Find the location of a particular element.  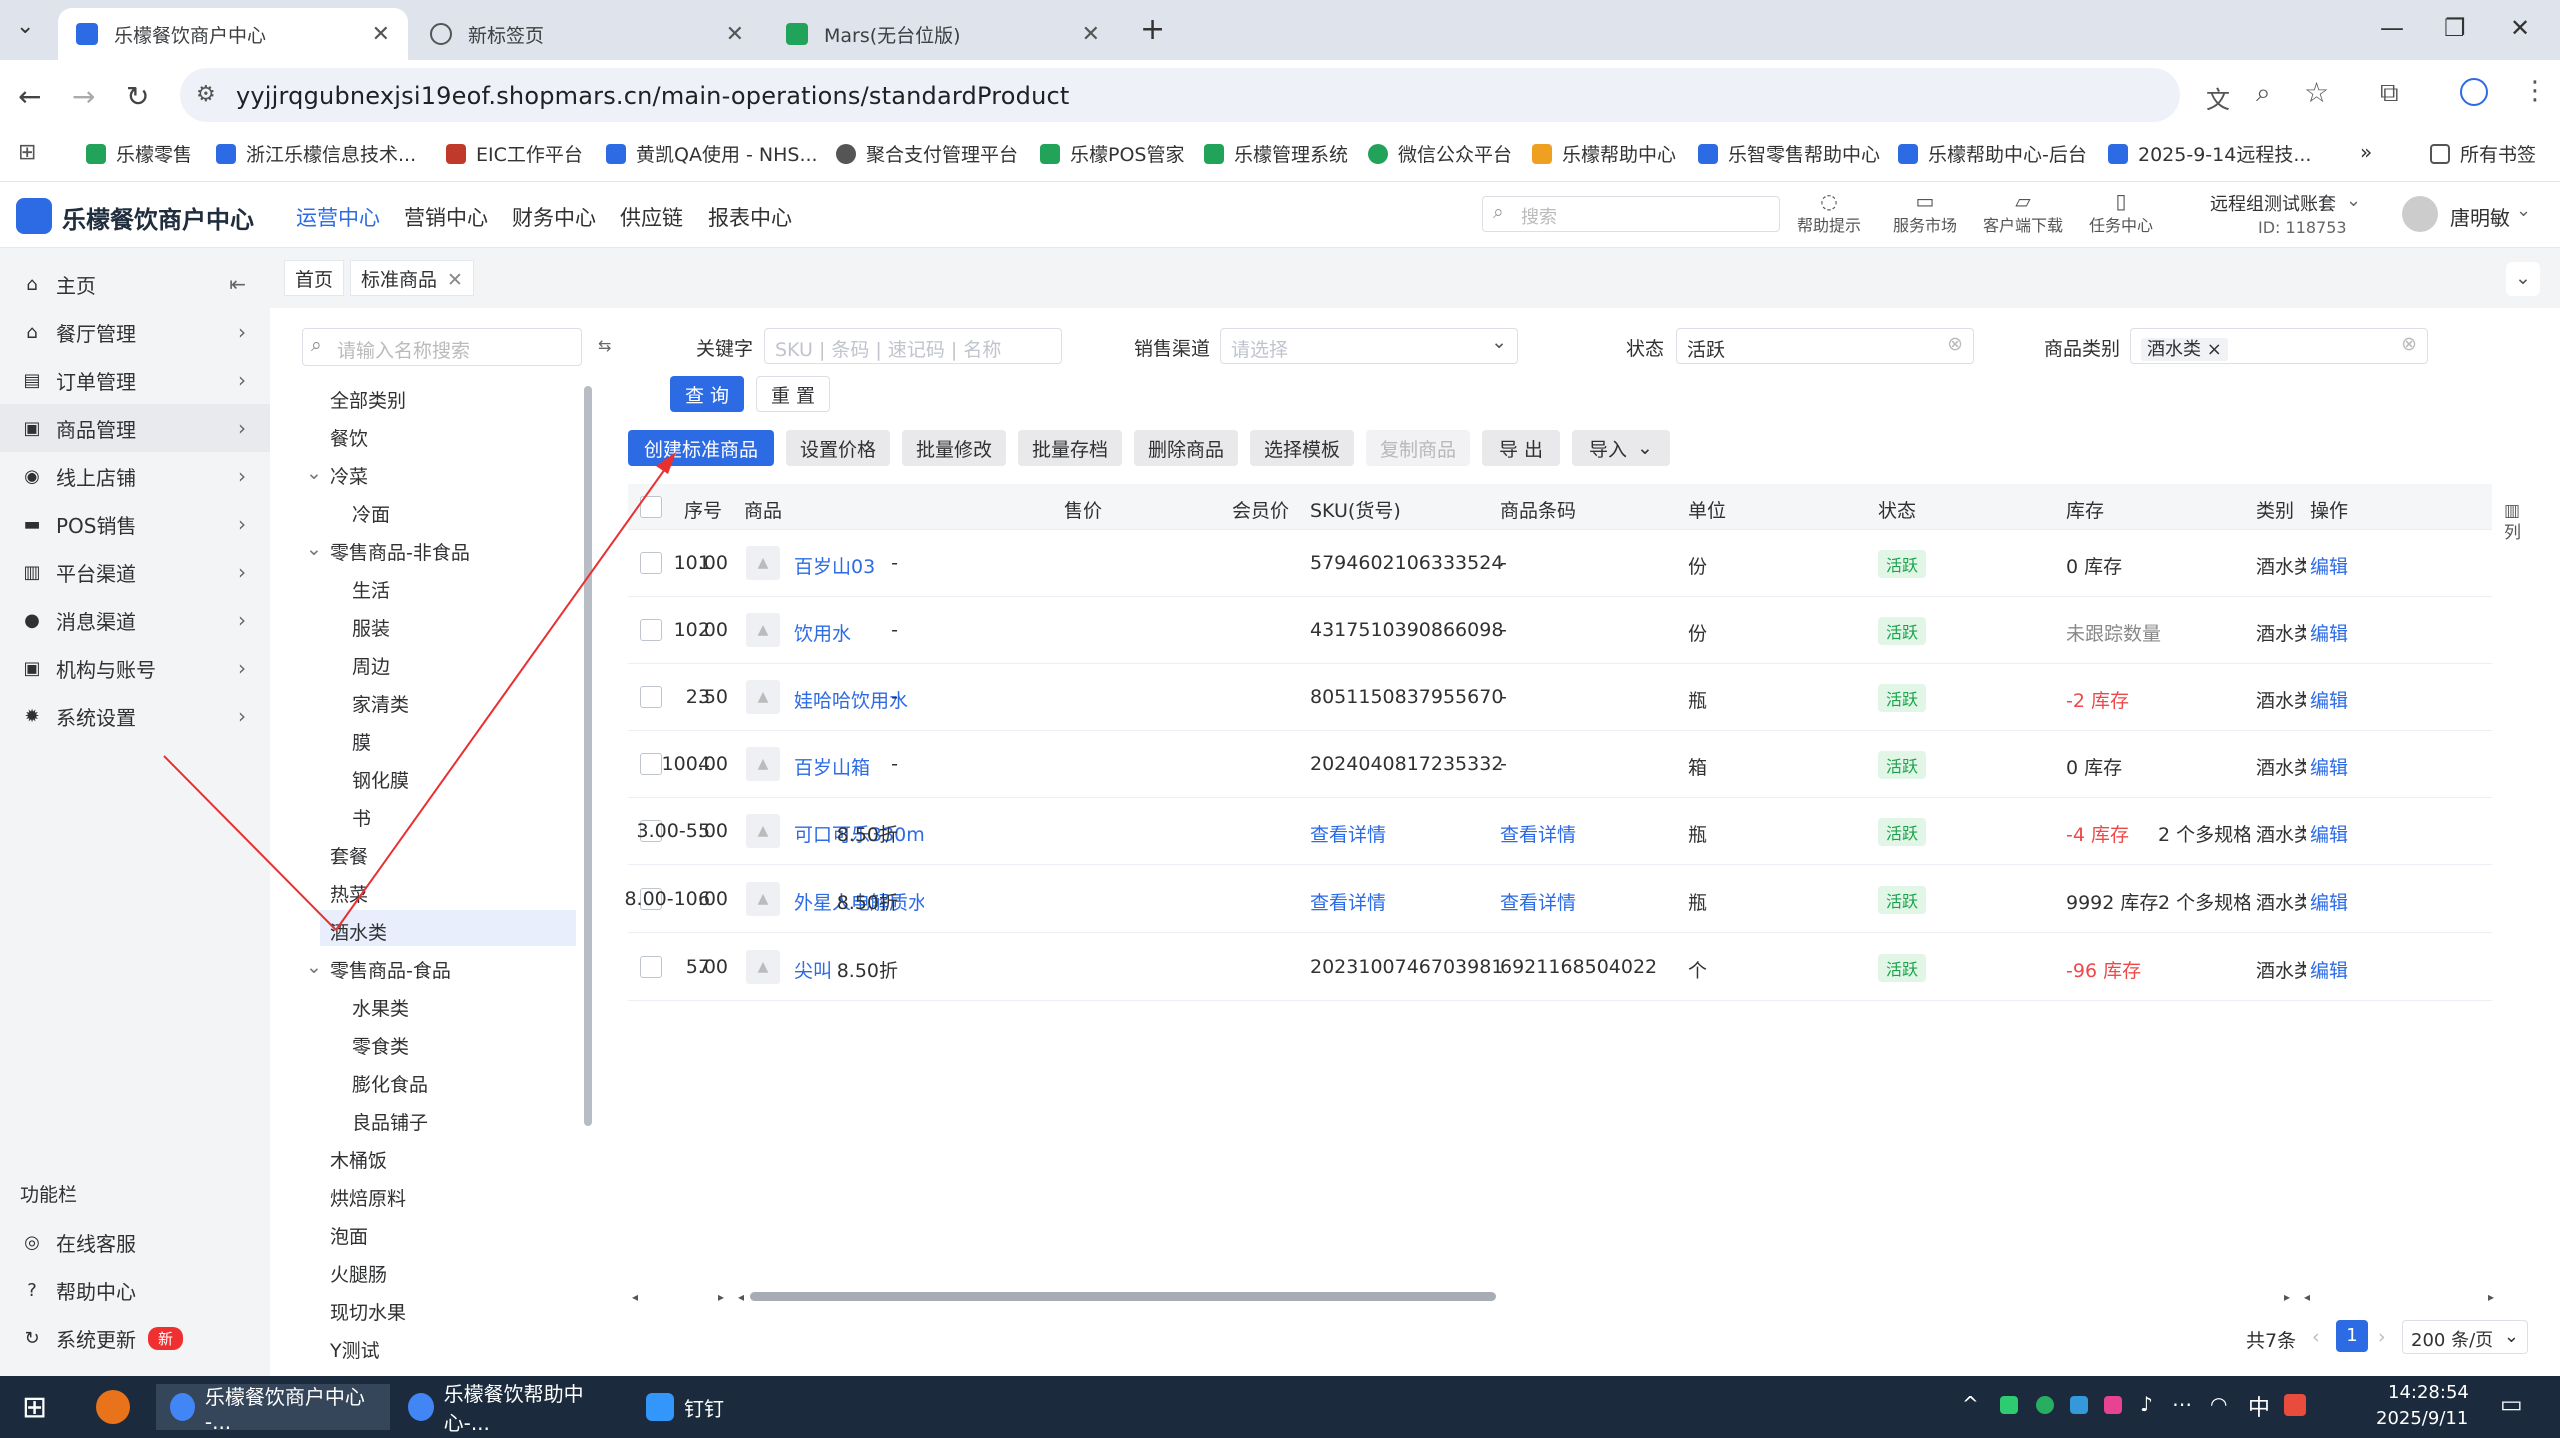

copy-product-button: 复制商品 is located at coordinates (1418, 448).